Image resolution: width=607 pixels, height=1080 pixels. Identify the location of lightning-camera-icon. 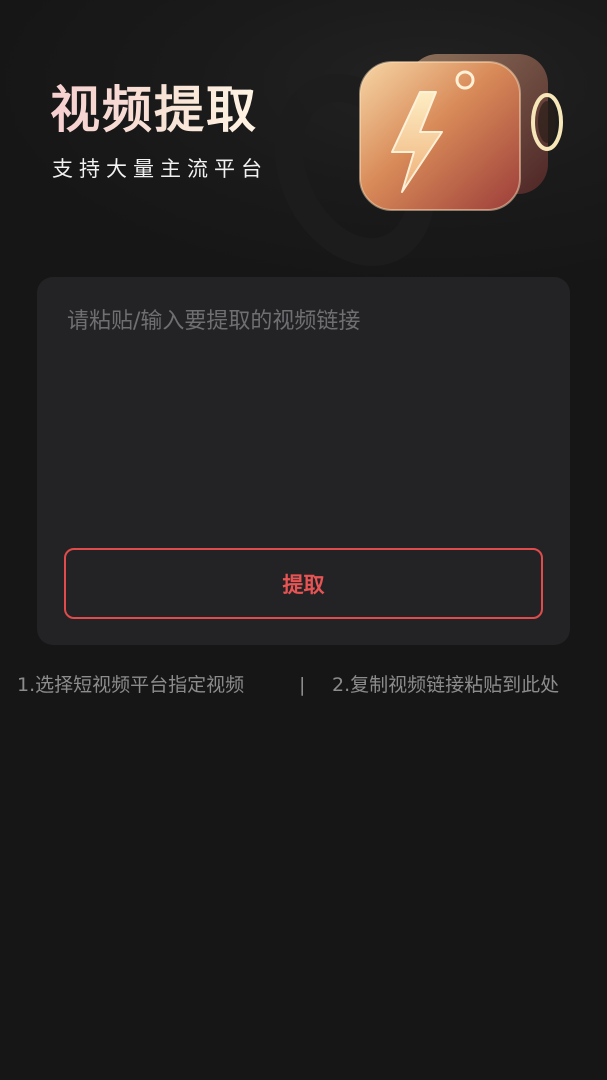
(465, 135).